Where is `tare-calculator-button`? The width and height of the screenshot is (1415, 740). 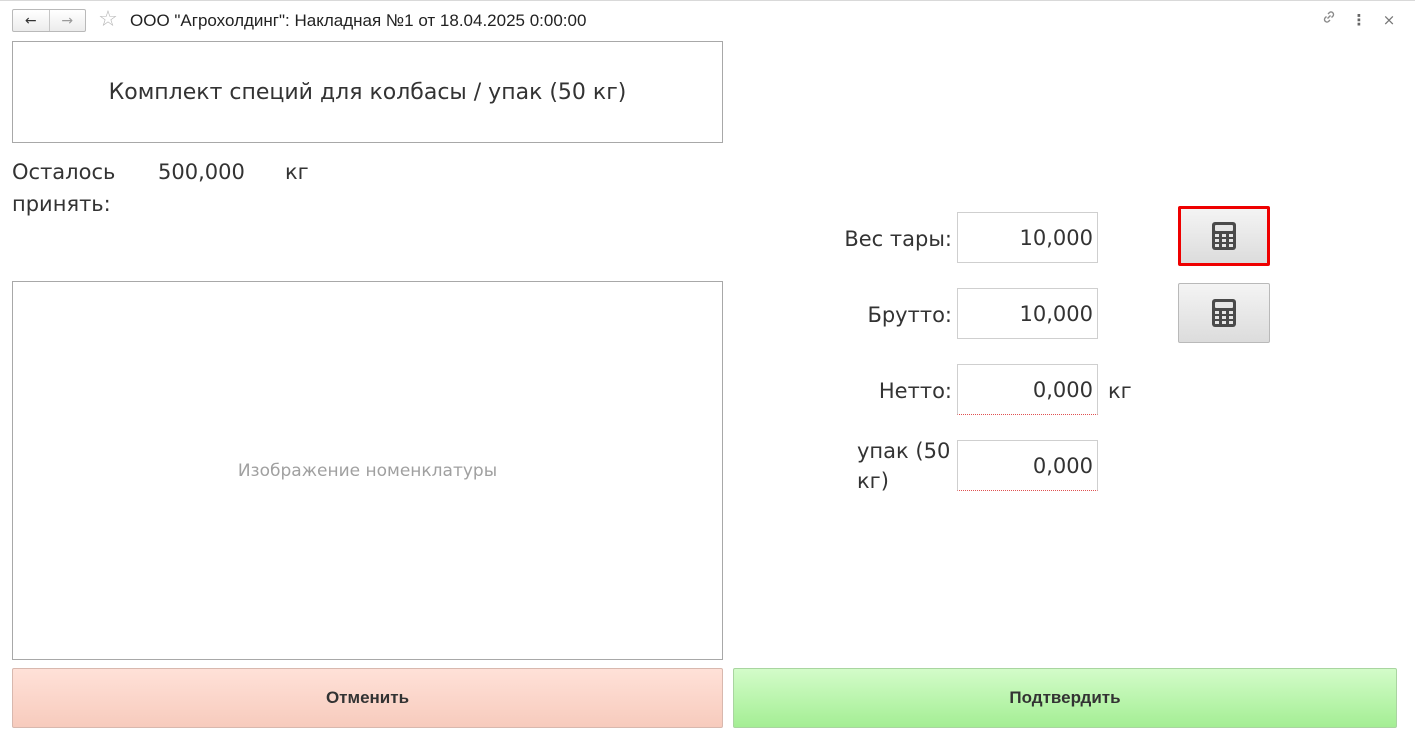 tare-calculator-button is located at coordinates (1224, 236).